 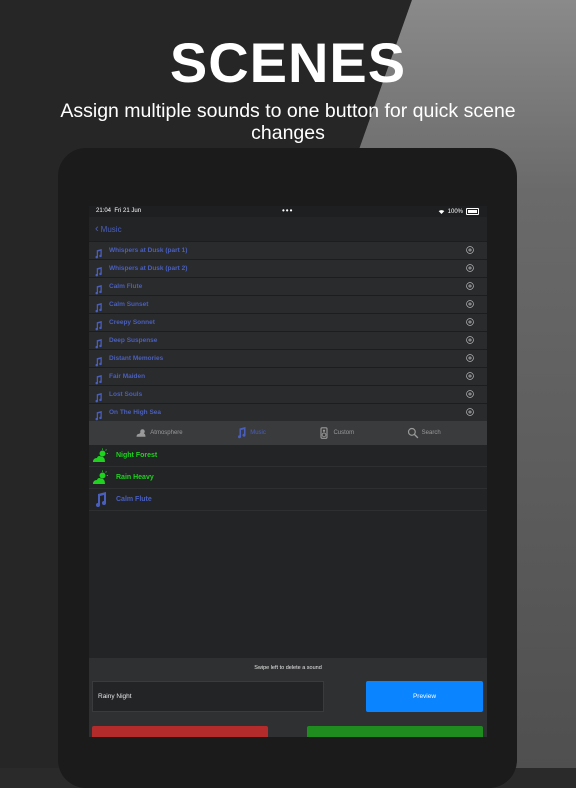 I want to click on scene-sound-label: Calm Flute, so click(x=134, y=499).